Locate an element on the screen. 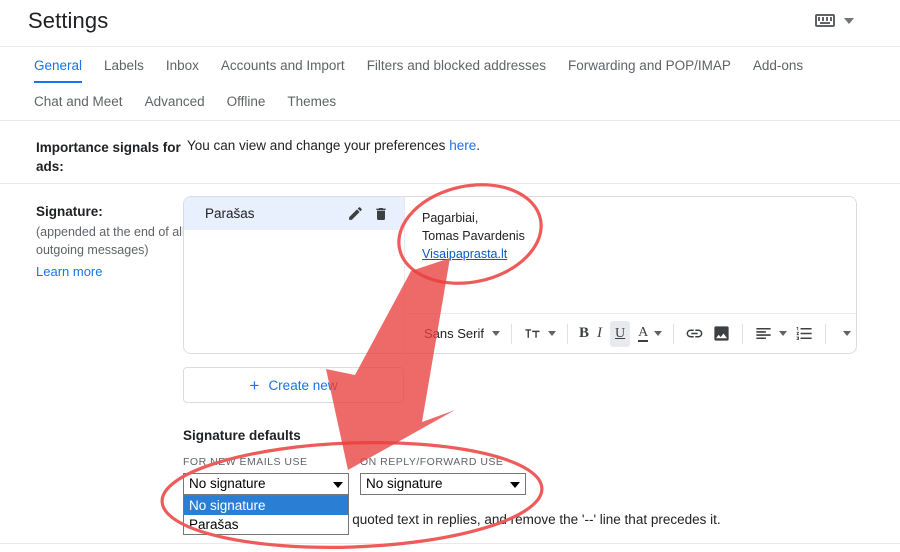 This screenshot has height=552, width=900. italic-button: I is located at coordinates (599, 334).